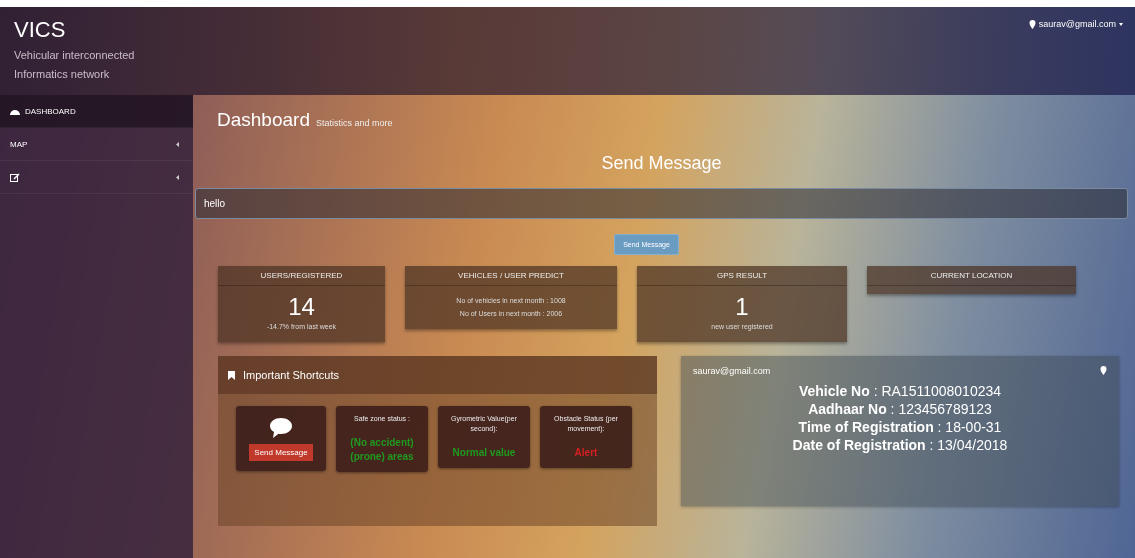  What do you see at coordinates (354, 123) in the screenshot?
I see `page-subtitle: Statistics and more` at bounding box center [354, 123].